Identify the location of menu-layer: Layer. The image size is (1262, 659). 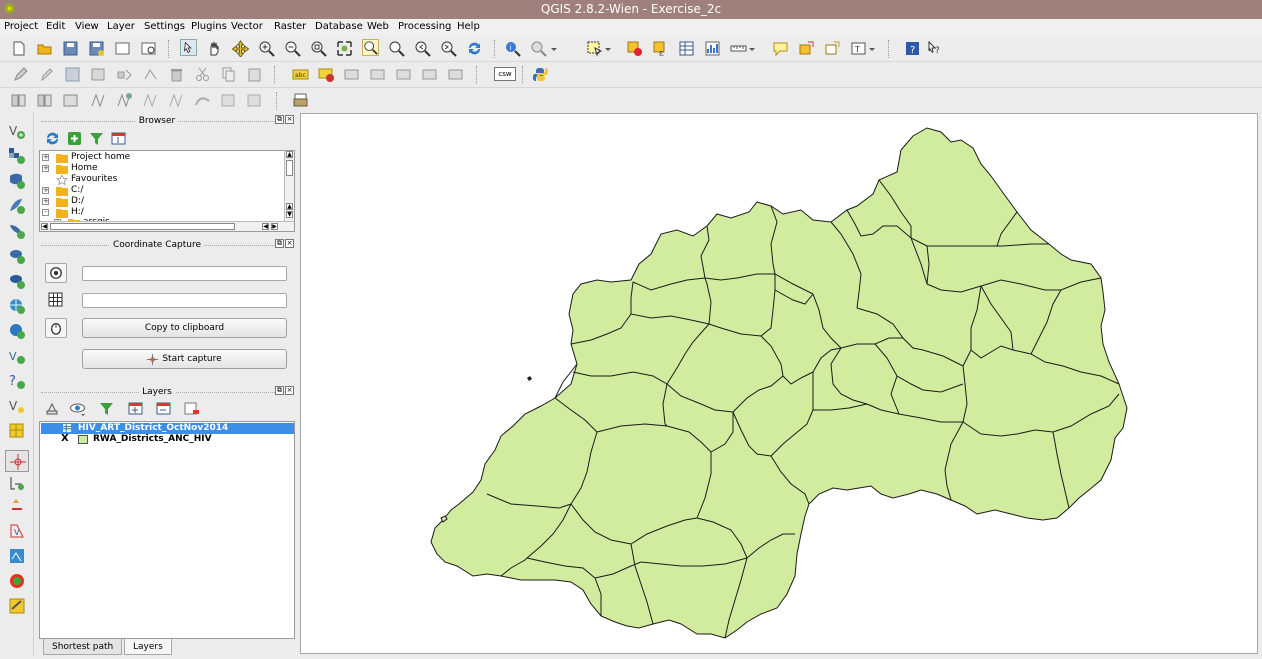
(121, 26).